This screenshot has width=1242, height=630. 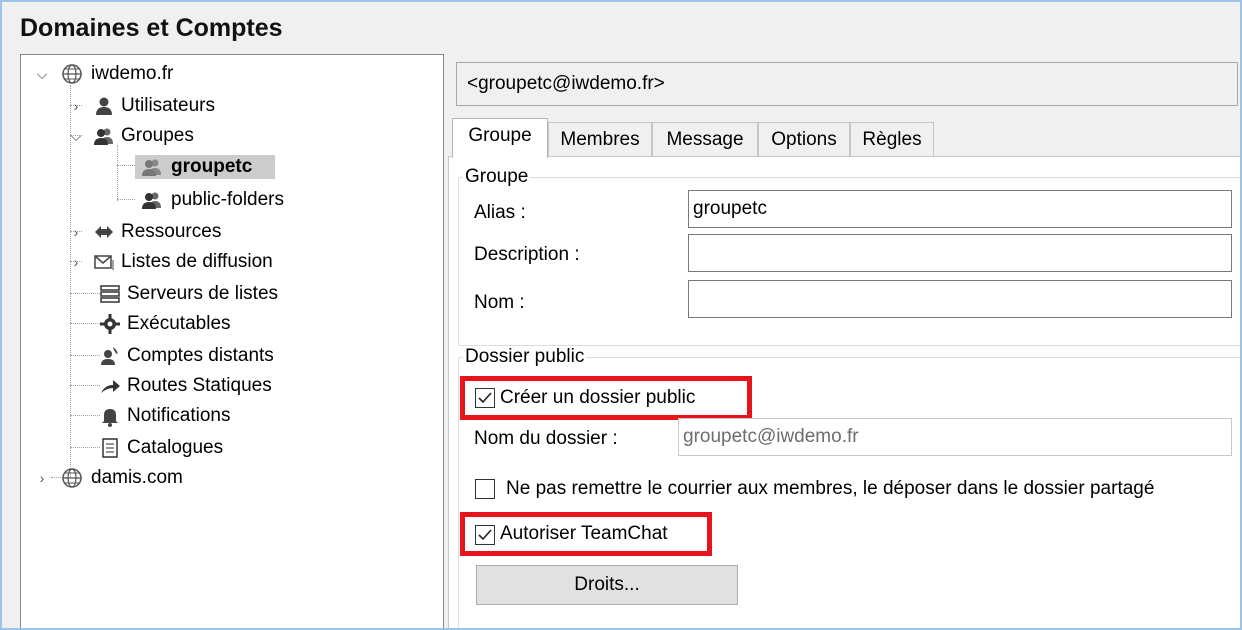 What do you see at coordinates (525, 356) in the screenshot?
I see `dossier-legend: Dossier public` at bounding box center [525, 356].